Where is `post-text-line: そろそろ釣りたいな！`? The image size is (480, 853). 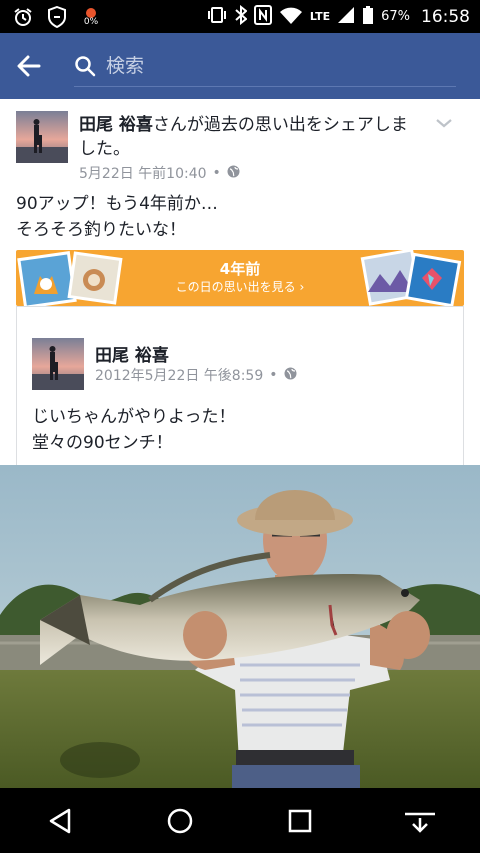 post-text-line: そろそろ釣りたいな！ is located at coordinates (101, 230).